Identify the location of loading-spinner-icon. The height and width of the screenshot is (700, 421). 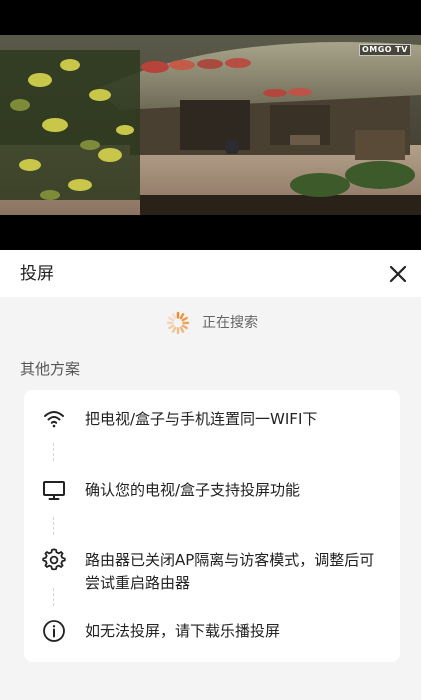
(178, 323).